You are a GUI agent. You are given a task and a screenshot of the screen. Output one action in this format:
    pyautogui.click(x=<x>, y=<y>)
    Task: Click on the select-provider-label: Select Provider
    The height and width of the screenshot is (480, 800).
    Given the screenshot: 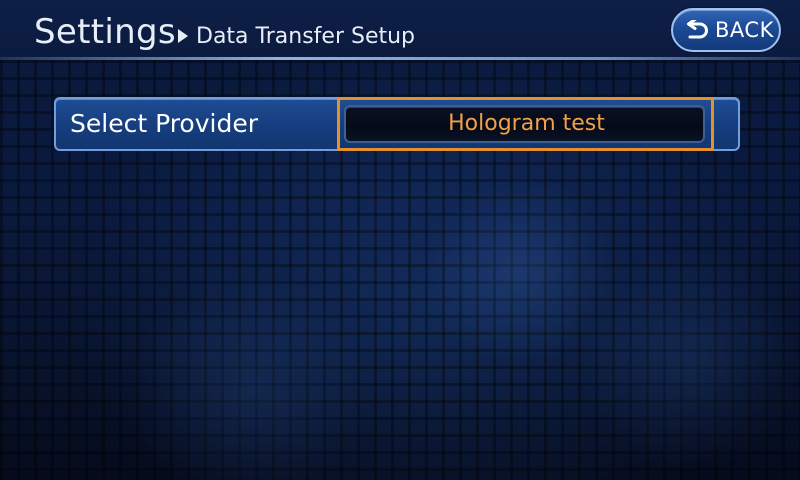 What is the action you would take?
    pyautogui.click(x=164, y=123)
    